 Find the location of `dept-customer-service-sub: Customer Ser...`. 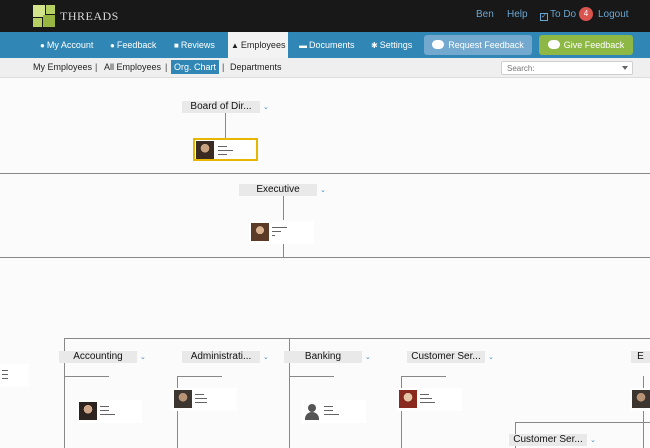

dept-customer-service-sub: Customer Ser... is located at coordinates (548, 440).